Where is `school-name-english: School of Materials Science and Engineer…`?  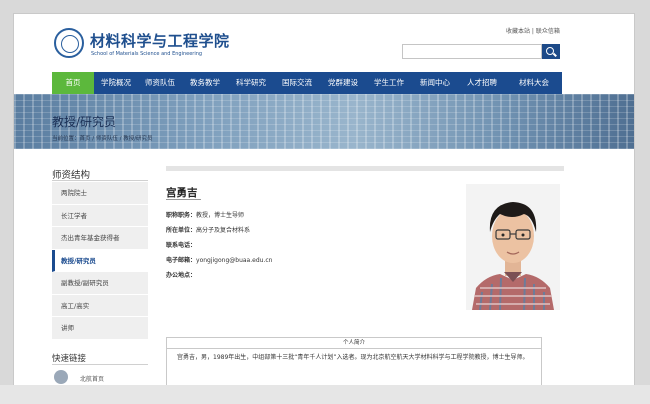 school-name-english: School of Materials Science and Engineer… is located at coordinates (147, 54).